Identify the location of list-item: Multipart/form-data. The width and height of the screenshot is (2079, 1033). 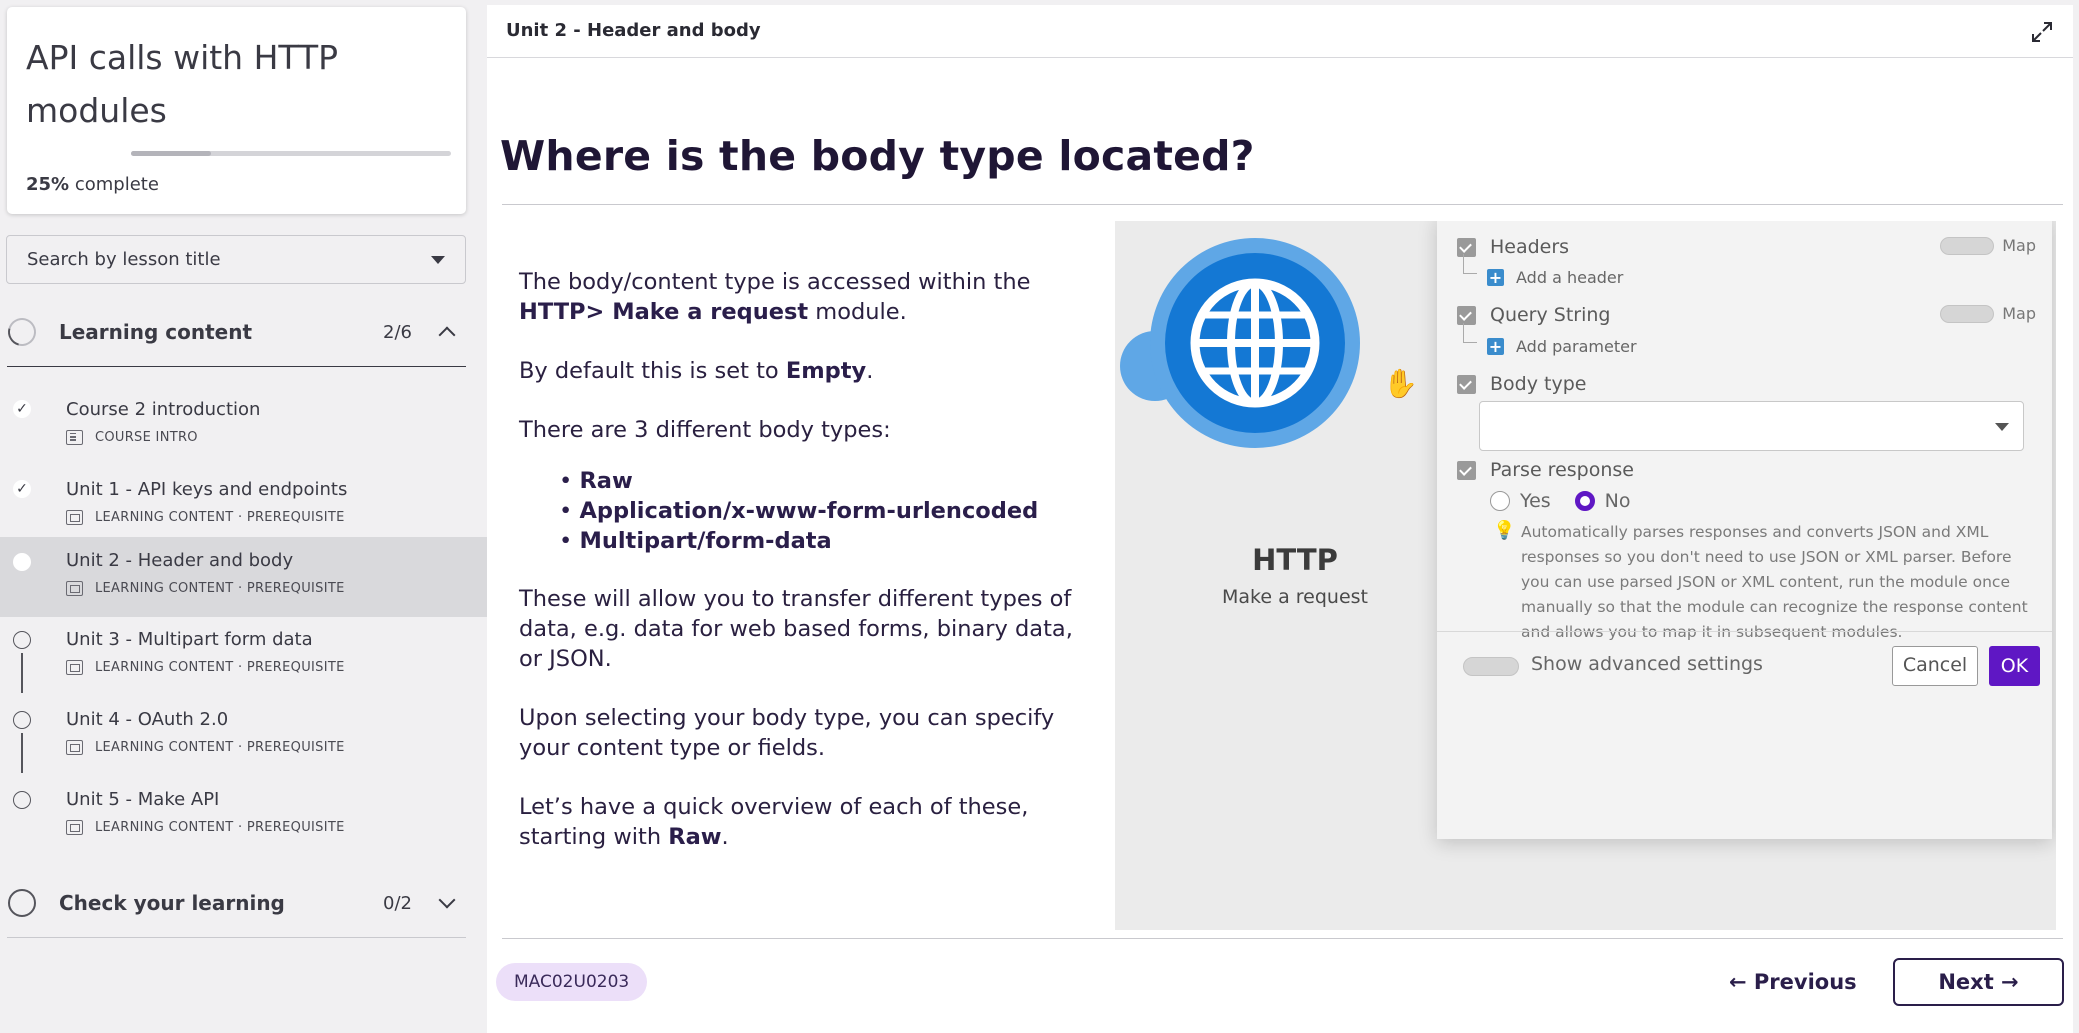
(829, 541).